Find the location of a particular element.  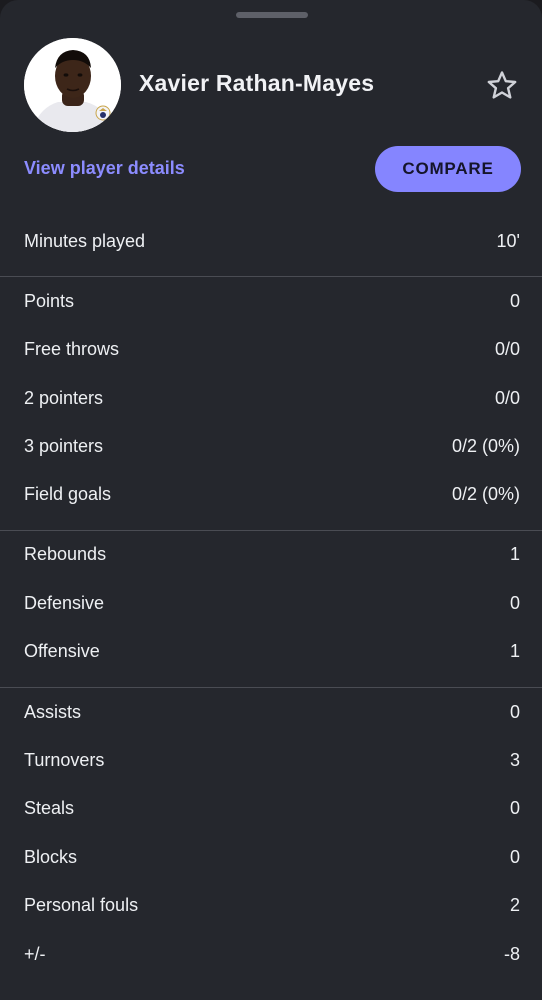

stat-label: Steals is located at coordinates (49, 807).